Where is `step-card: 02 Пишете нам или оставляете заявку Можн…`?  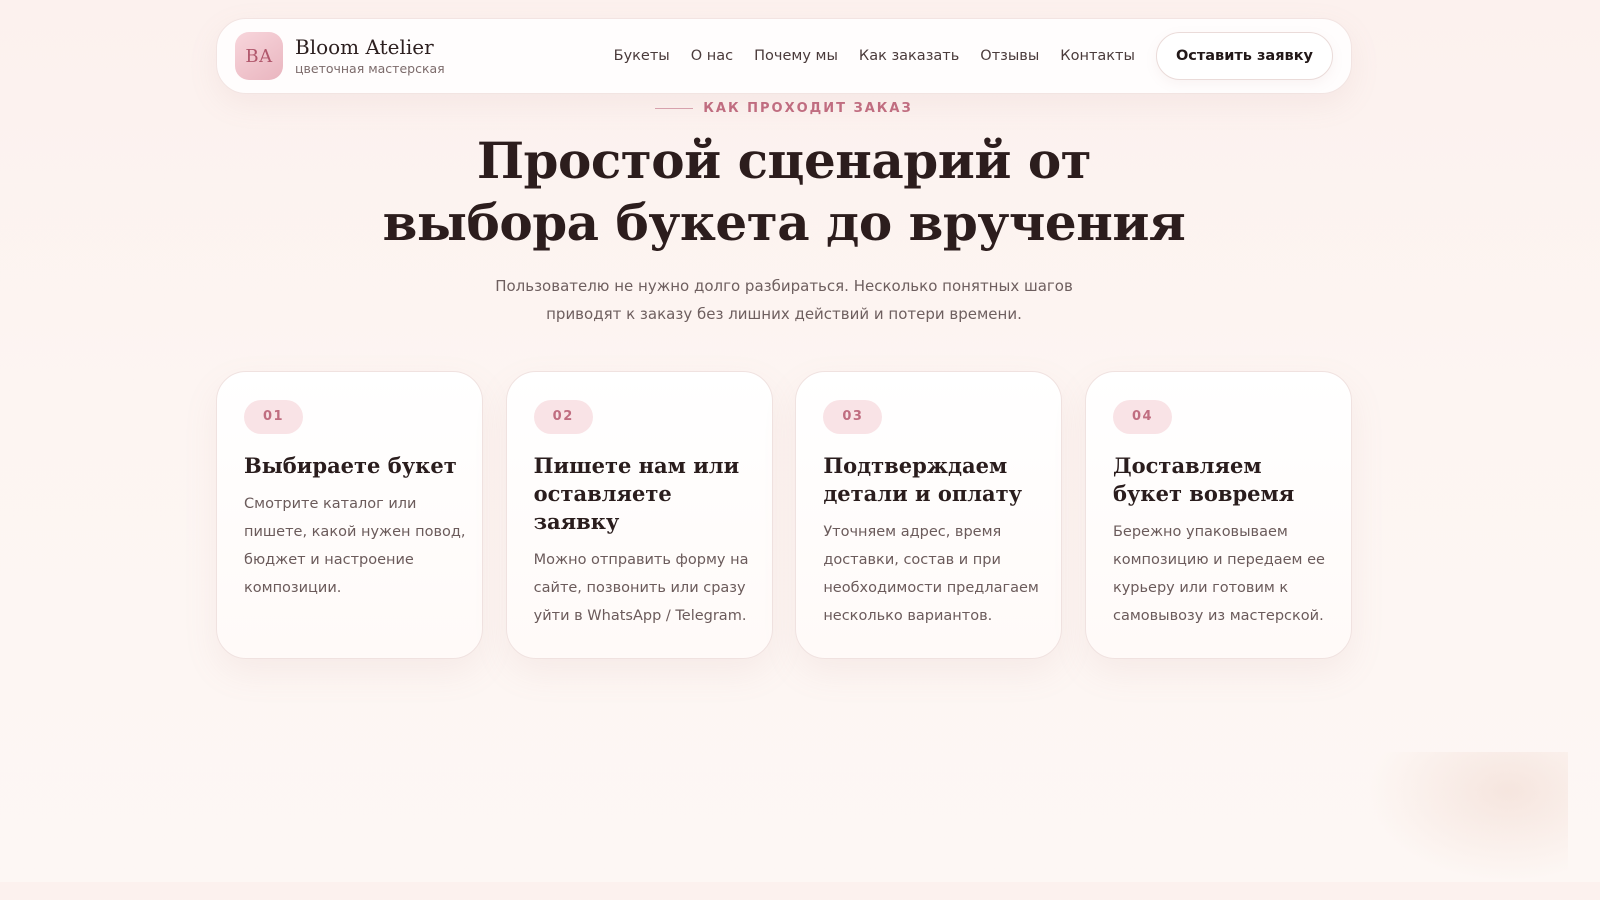
step-card: 02 Пишете нам или оставляете заявку Можн… is located at coordinates (639, 515).